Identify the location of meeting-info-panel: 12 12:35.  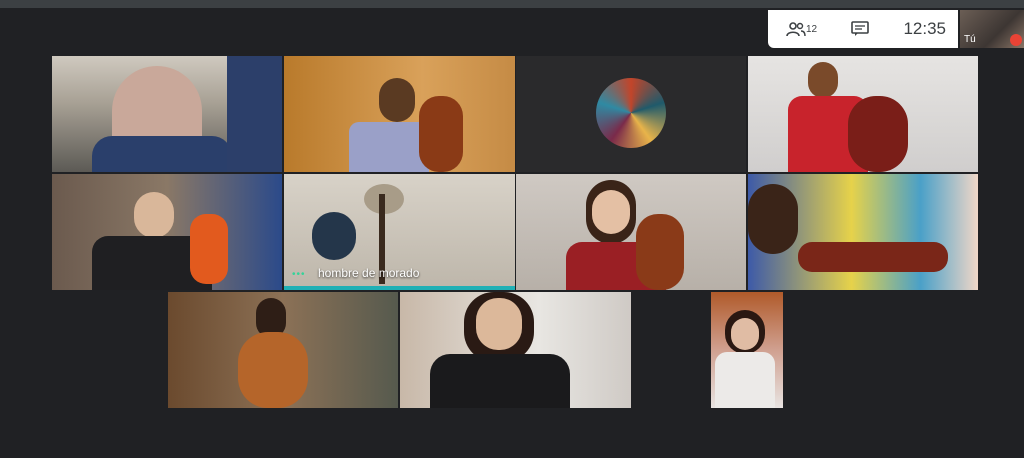
(863, 29).